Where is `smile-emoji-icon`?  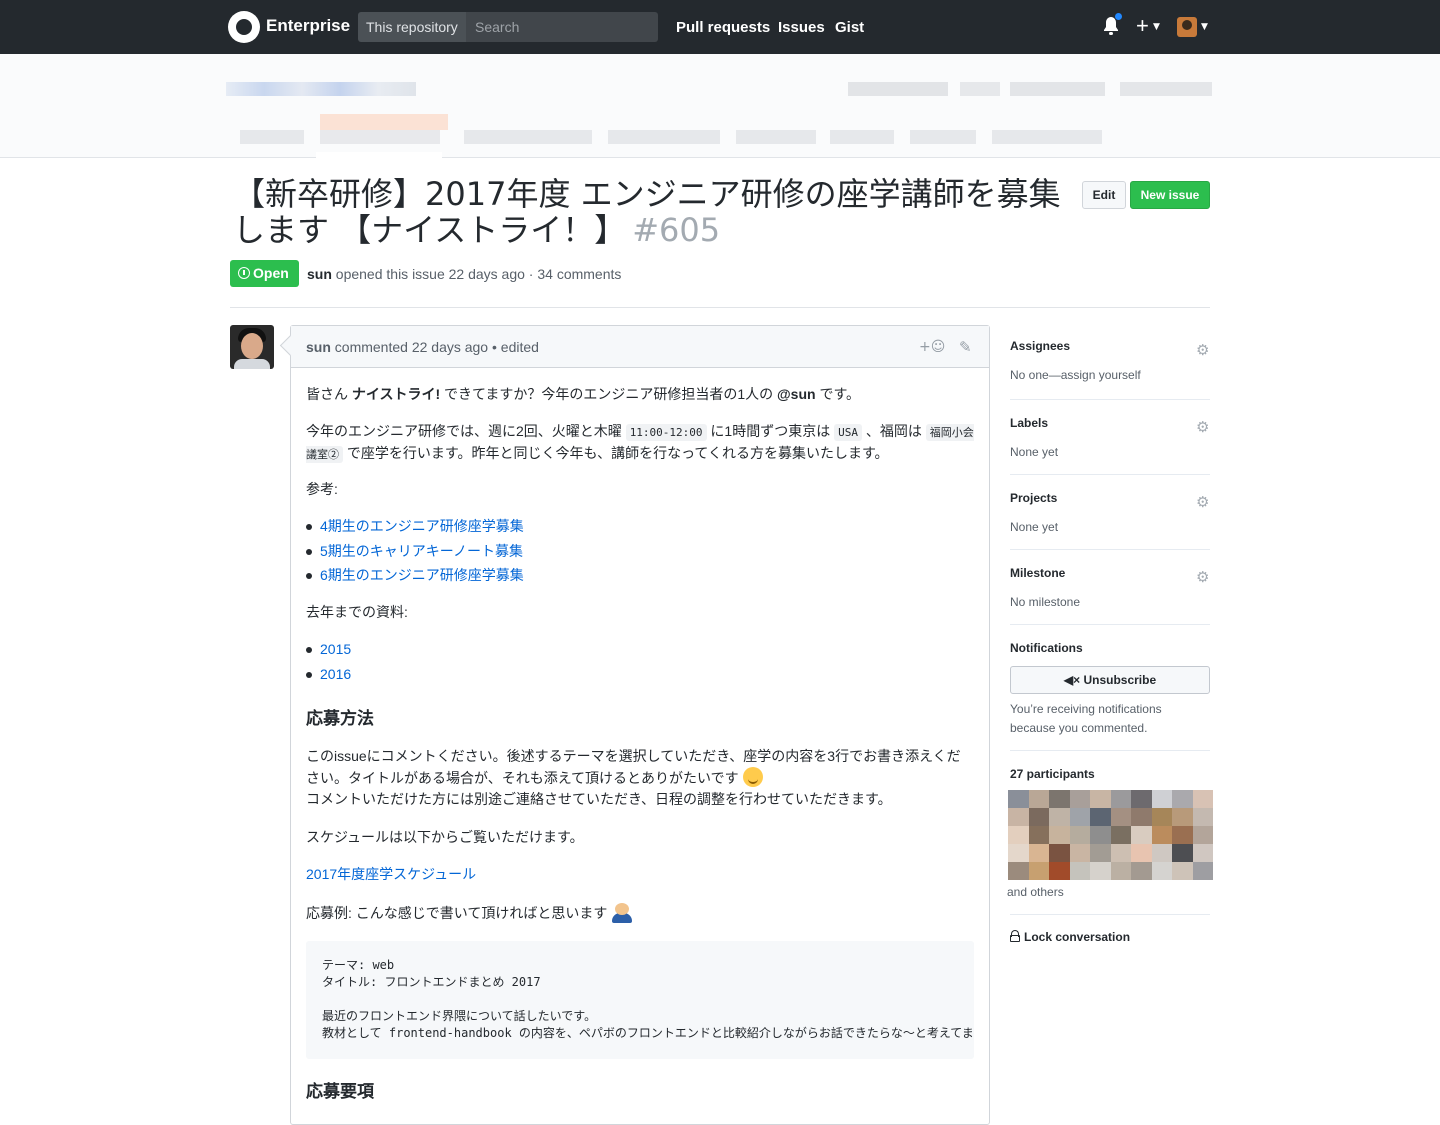 smile-emoji-icon is located at coordinates (752, 777).